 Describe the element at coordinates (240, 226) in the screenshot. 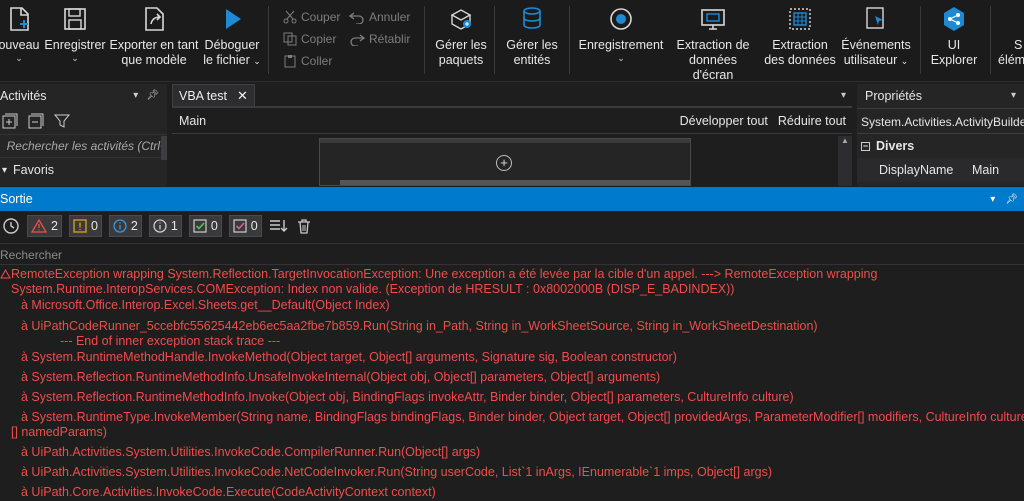

I see `checkbox-pink-icon` at that location.